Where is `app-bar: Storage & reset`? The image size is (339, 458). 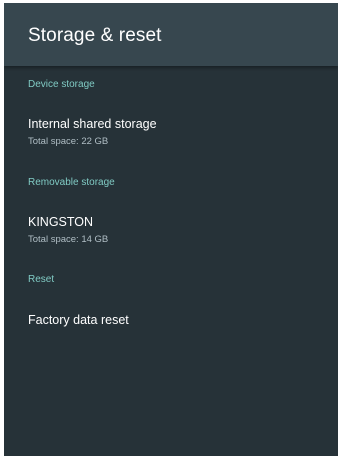 app-bar: Storage & reset is located at coordinates (171, 34).